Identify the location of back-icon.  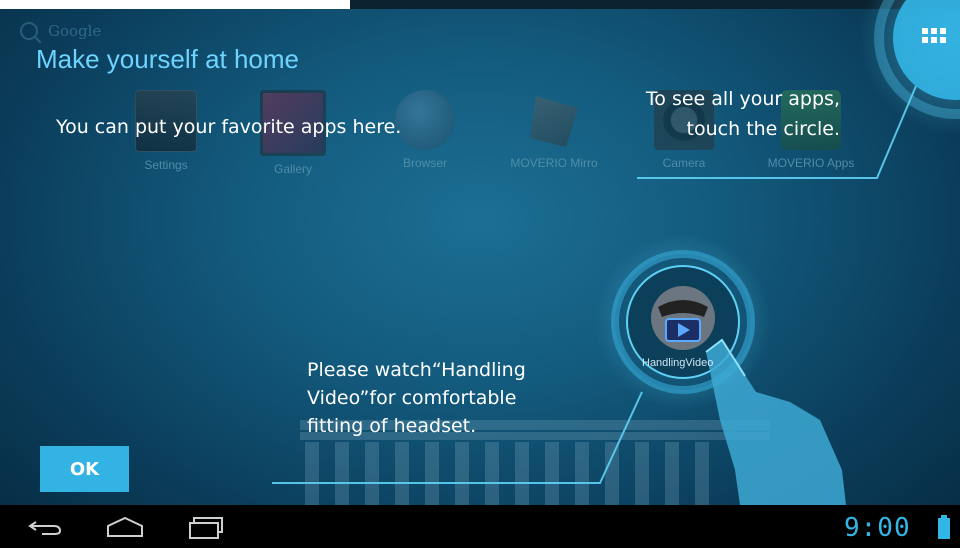
(45, 527).